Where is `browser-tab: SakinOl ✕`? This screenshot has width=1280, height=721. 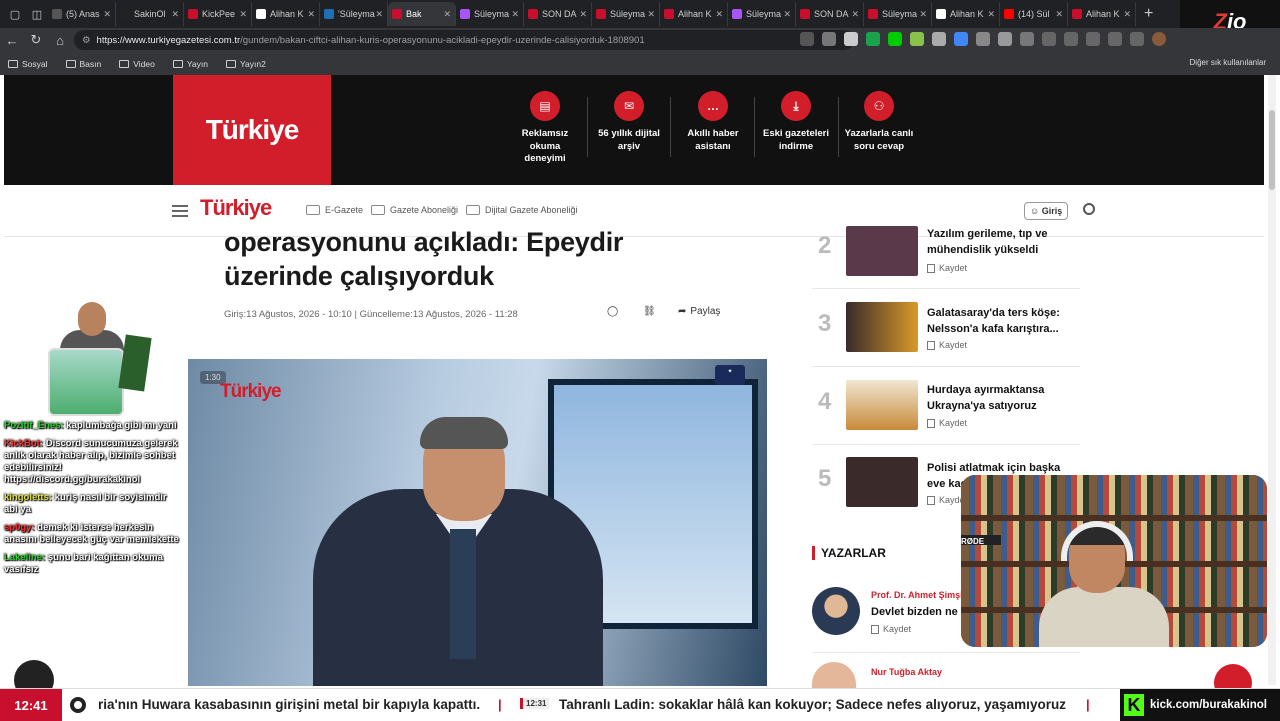 browser-tab: SakinOl ✕ is located at coordinates (150, 14).